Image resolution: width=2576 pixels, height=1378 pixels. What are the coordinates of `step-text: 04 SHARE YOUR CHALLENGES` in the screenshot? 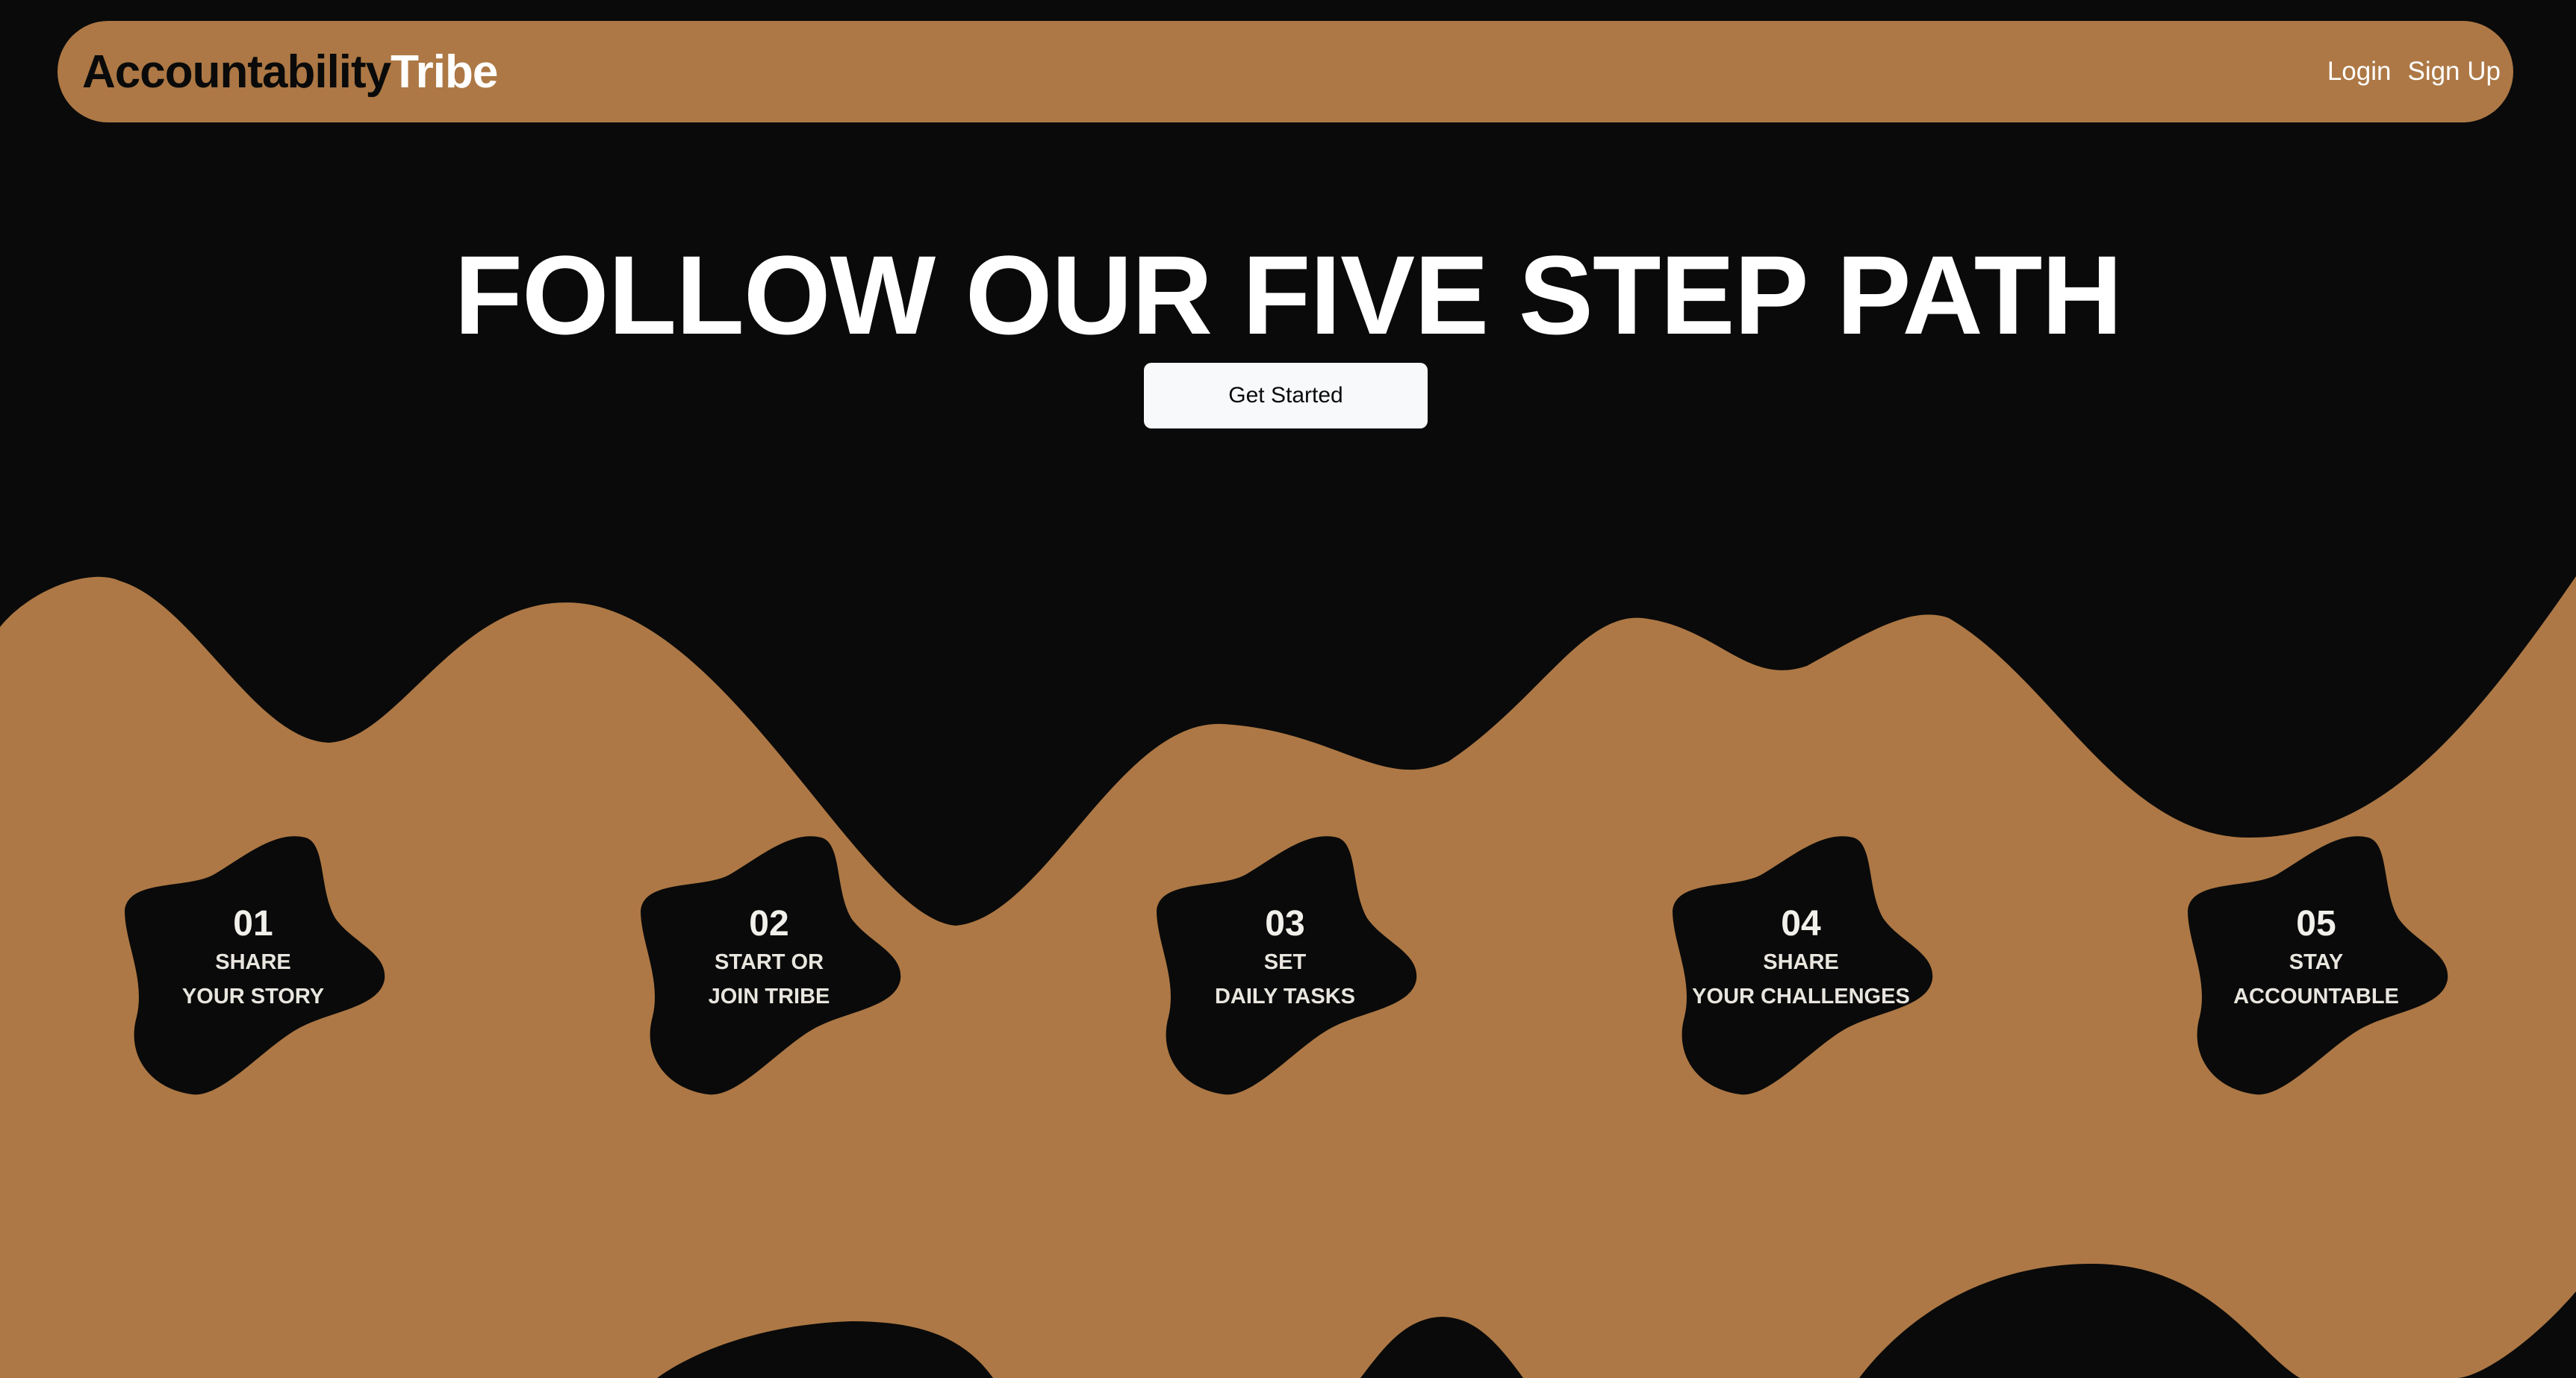 It's located at (1801, 958).